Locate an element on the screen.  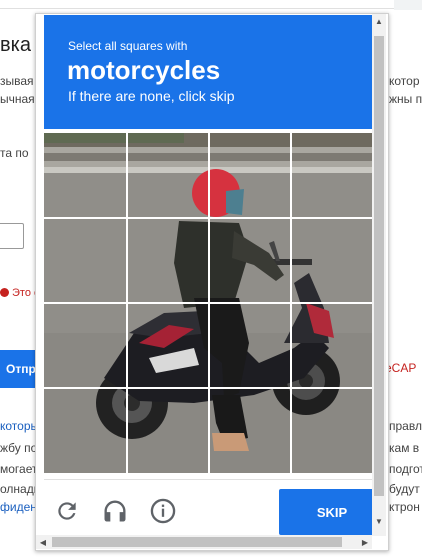
bg-checkbox is located at coordinates (12, 236).